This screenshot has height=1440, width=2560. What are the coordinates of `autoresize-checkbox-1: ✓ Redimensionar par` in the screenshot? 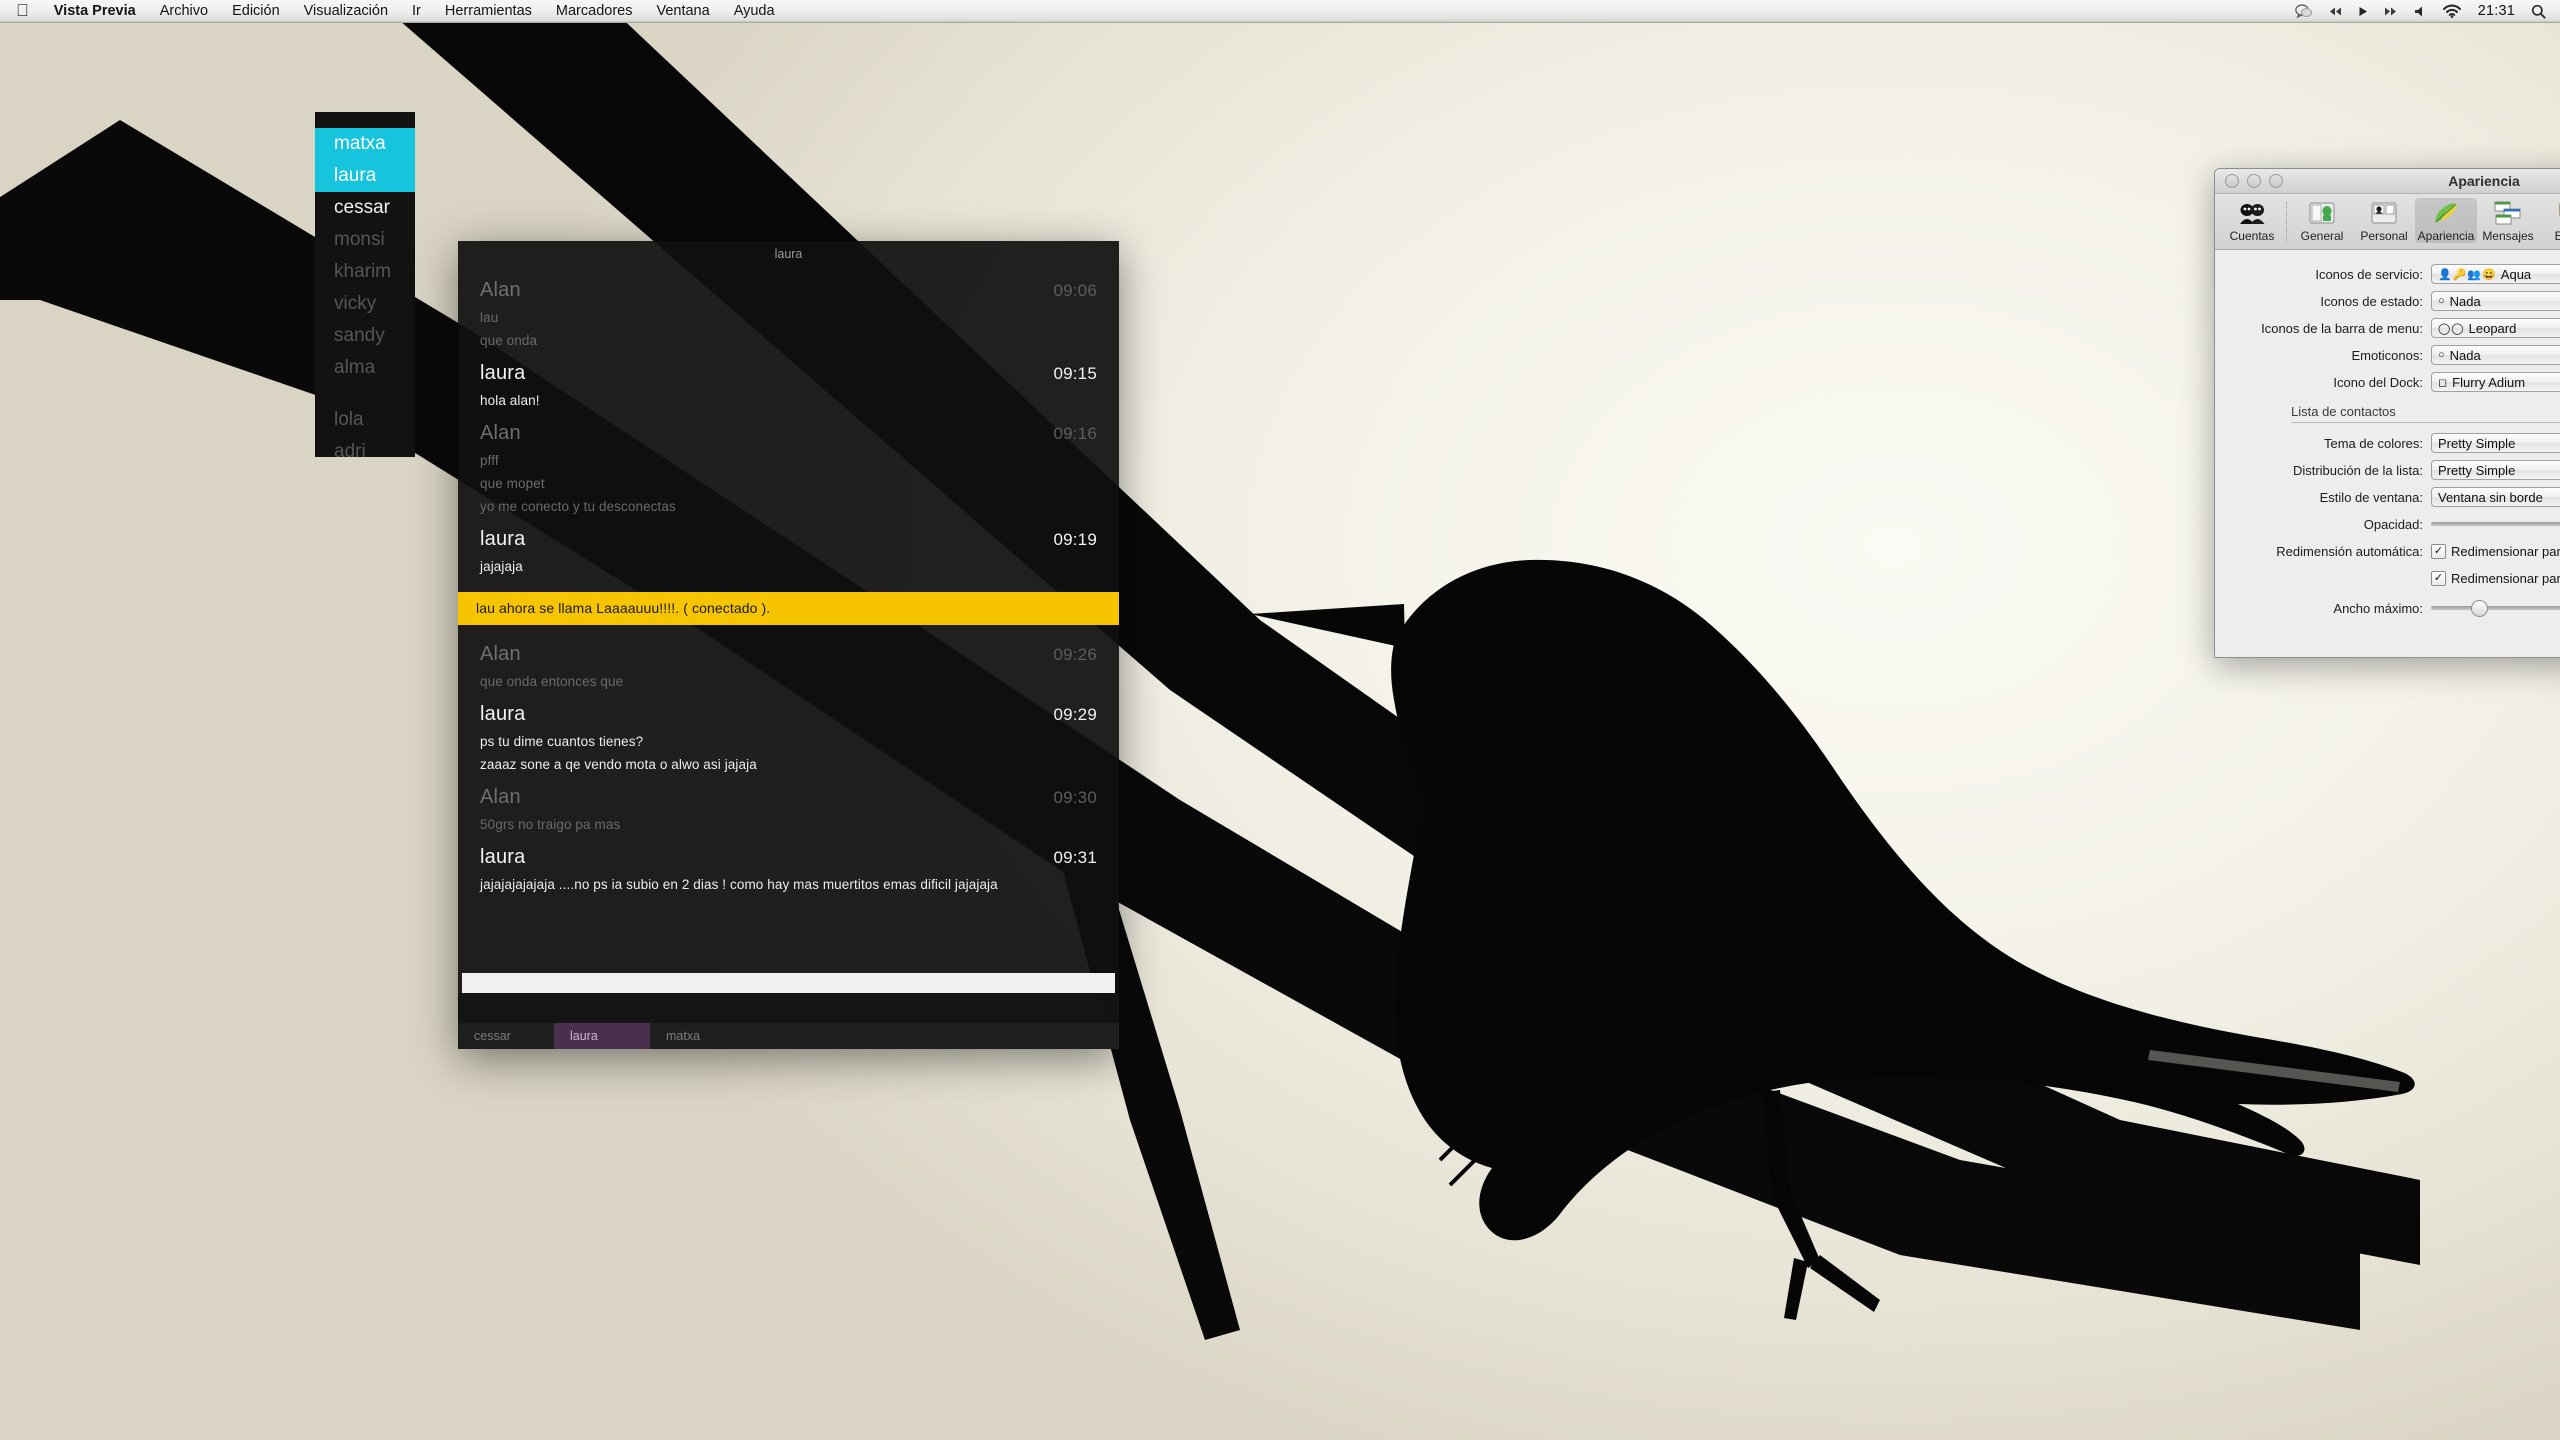 It's located at (2495, 551).